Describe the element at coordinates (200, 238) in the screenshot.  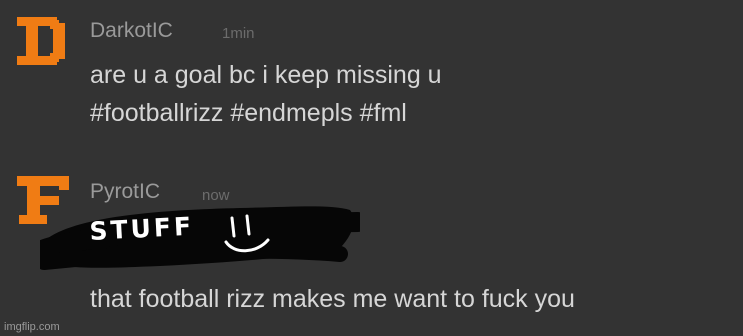
I see `black-marker-scribble: STUFF` at that location.